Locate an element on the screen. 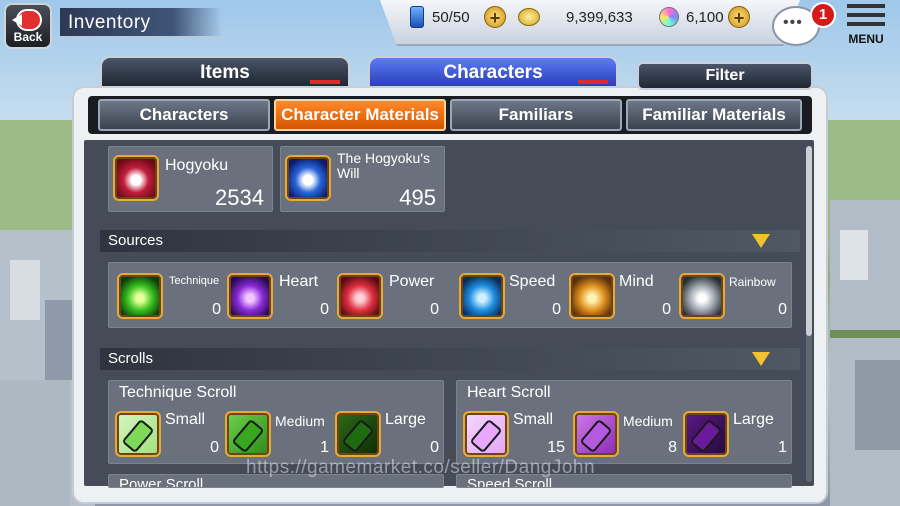 The width and height of the screenshot is (900, 506). speed-source-icon is located at coordinates (482, 296).